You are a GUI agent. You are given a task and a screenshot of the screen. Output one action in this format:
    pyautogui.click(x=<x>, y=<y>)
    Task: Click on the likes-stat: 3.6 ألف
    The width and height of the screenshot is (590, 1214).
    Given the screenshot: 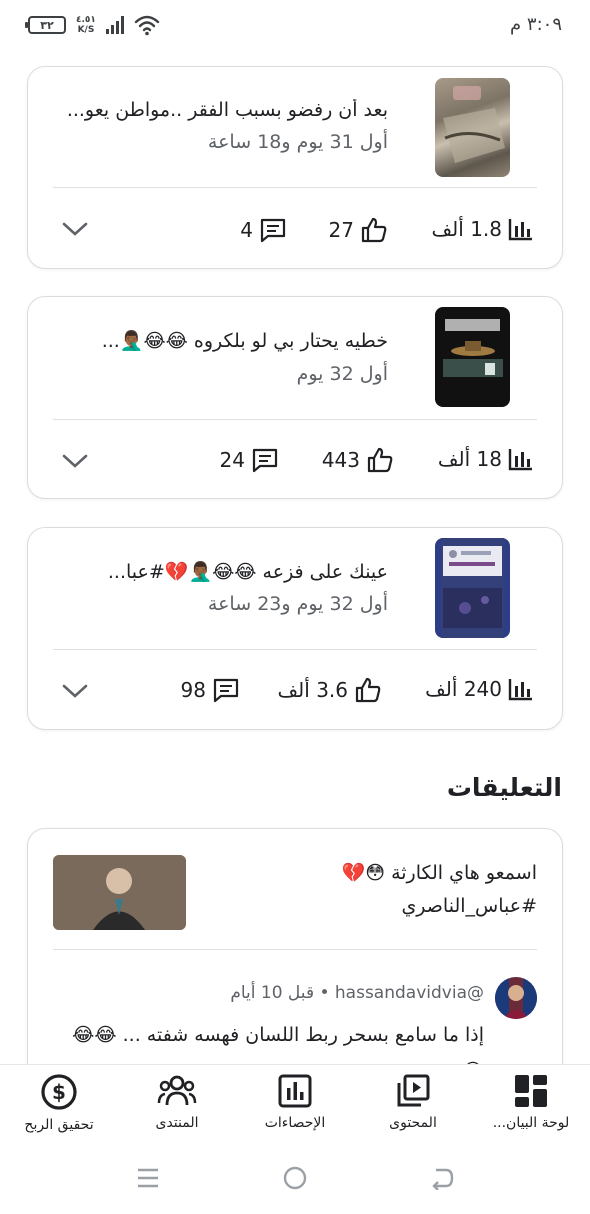 What is the action you would take?
    pyautogui.click(x=329, y=690)
    